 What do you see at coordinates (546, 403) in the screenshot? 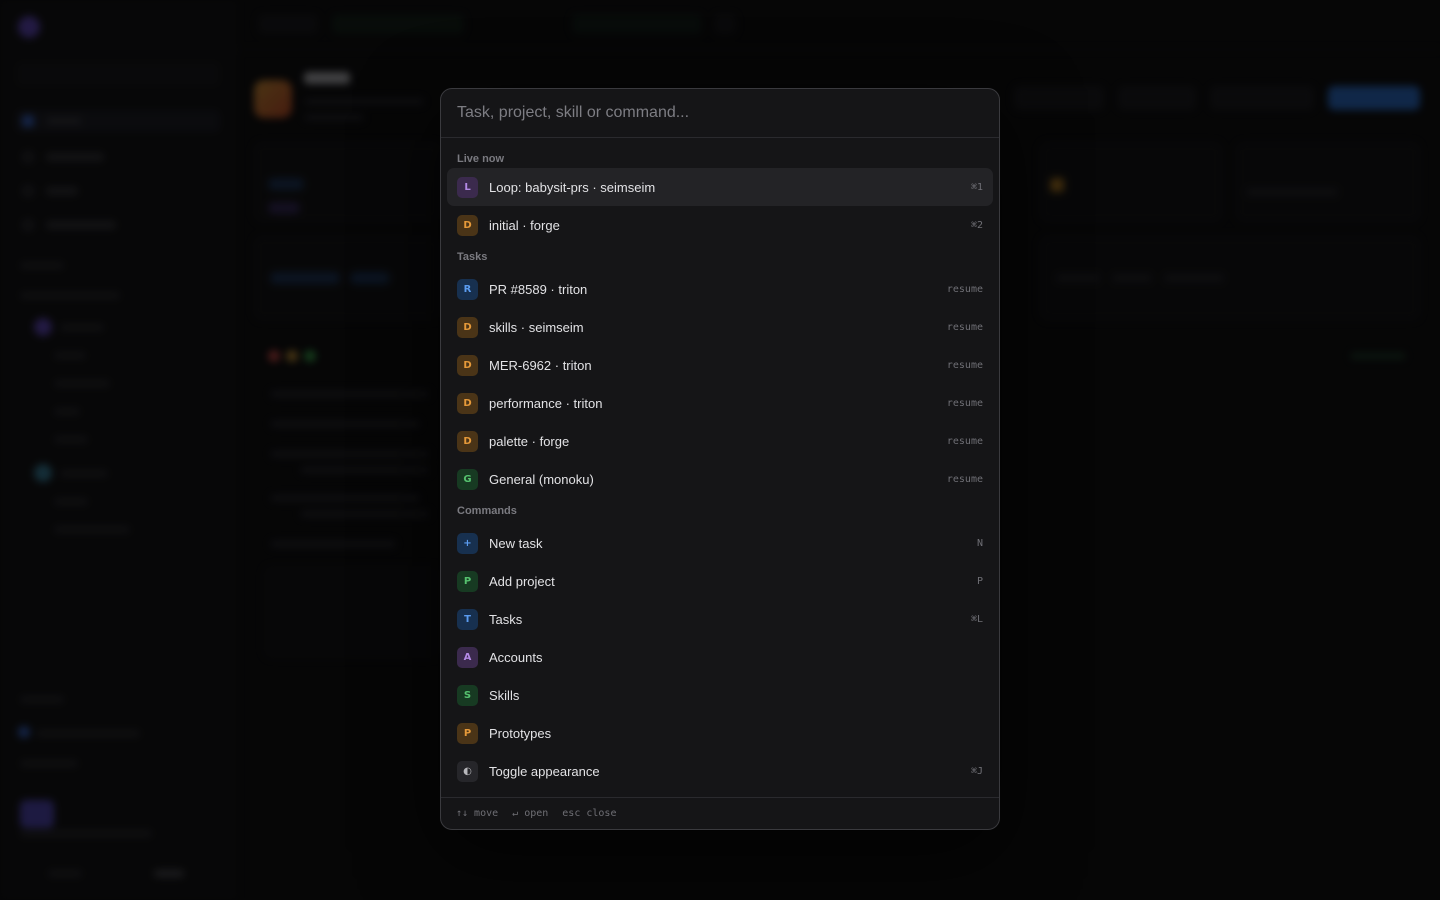
I see `task-item-label: performance · triton` at bounding box center [546, 403].